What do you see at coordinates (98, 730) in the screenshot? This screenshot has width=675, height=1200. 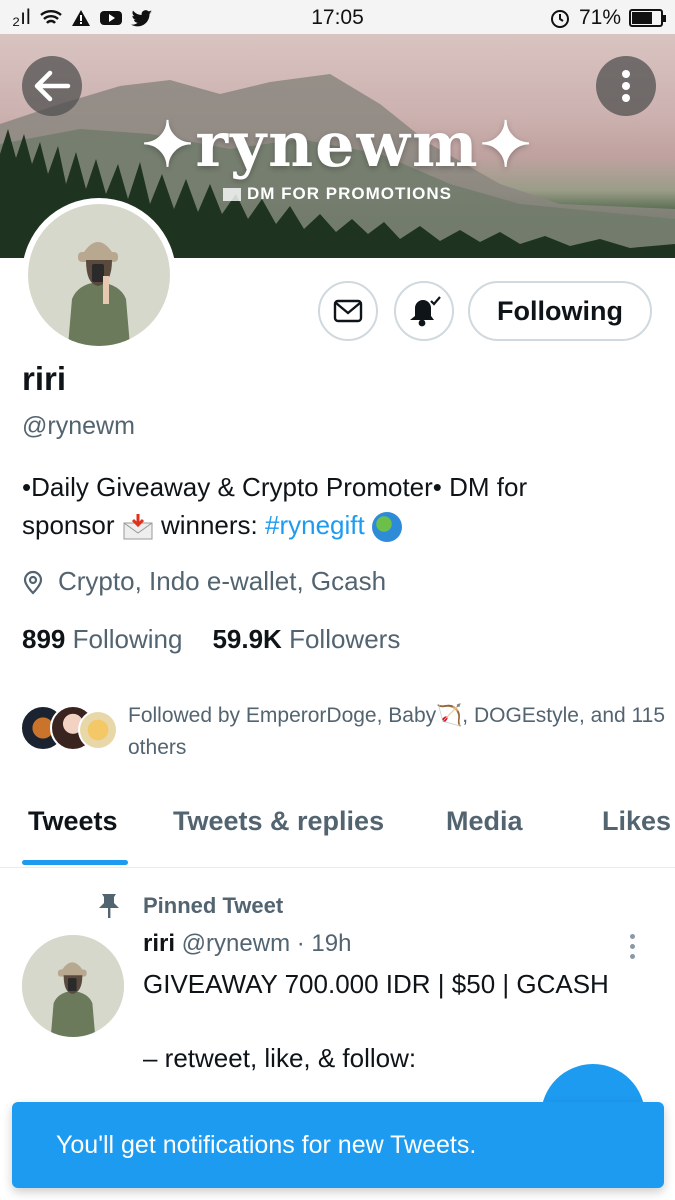 I see `mutual-avatar` at bounding box center [98, 730].